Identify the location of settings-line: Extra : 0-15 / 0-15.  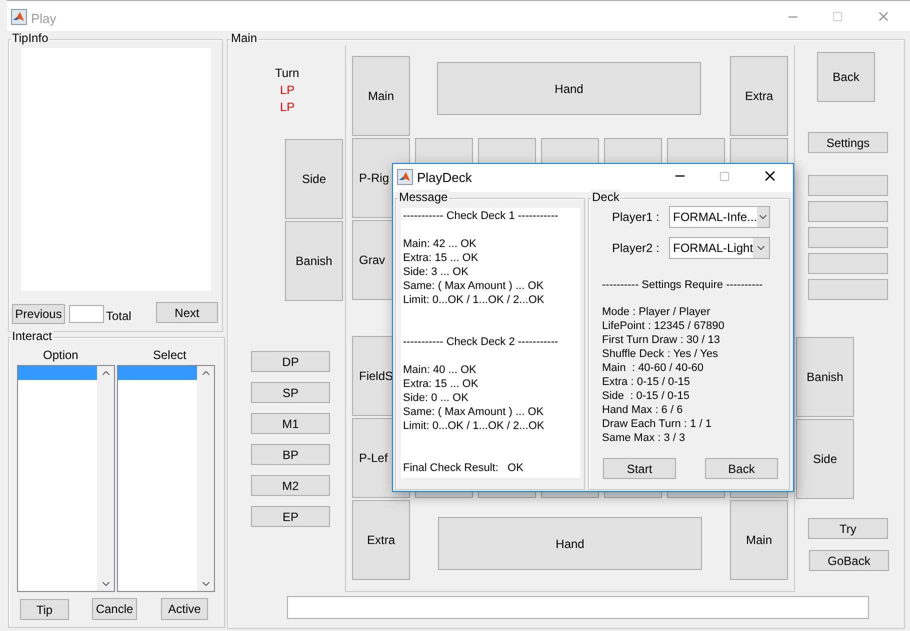
(646, 382).